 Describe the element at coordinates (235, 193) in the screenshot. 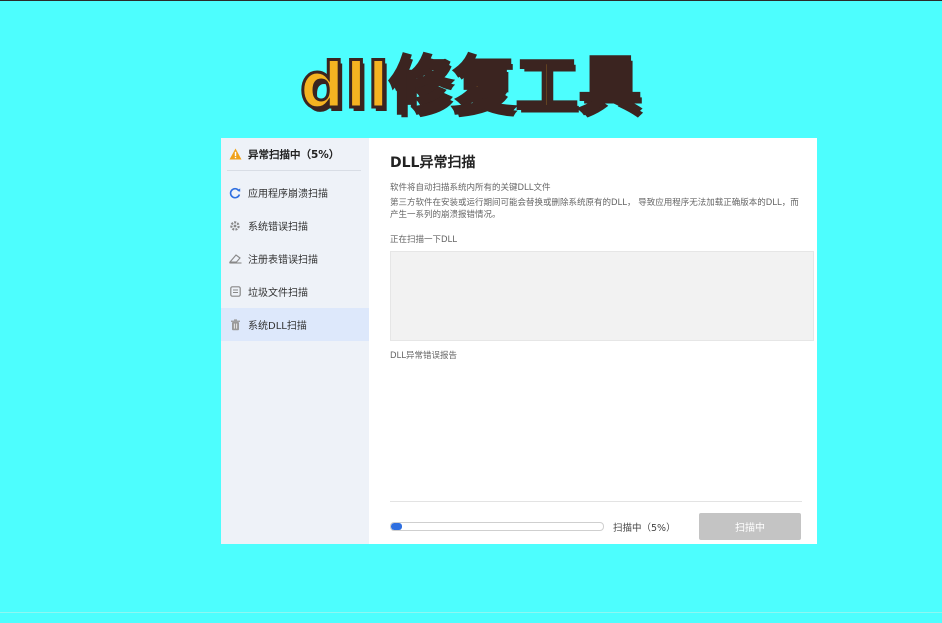

I see `refresh-icon` at that location.